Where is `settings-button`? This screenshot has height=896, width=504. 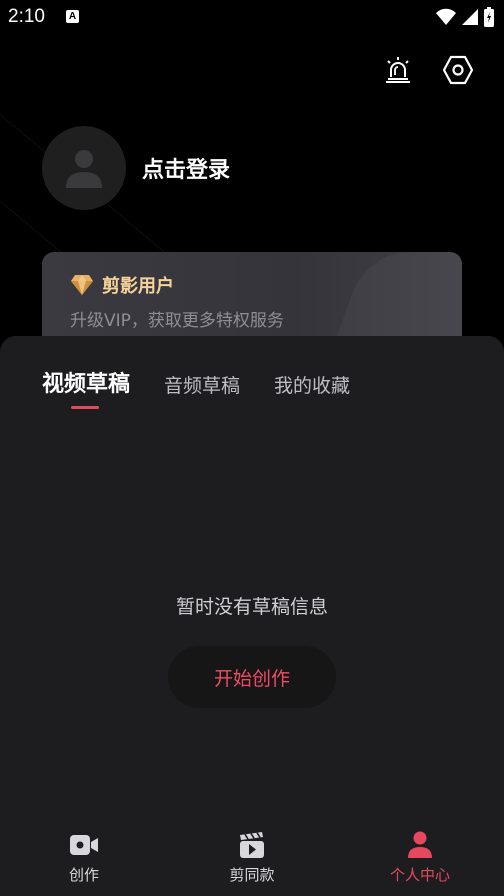
settings-button is located at coordinates (458, 70).